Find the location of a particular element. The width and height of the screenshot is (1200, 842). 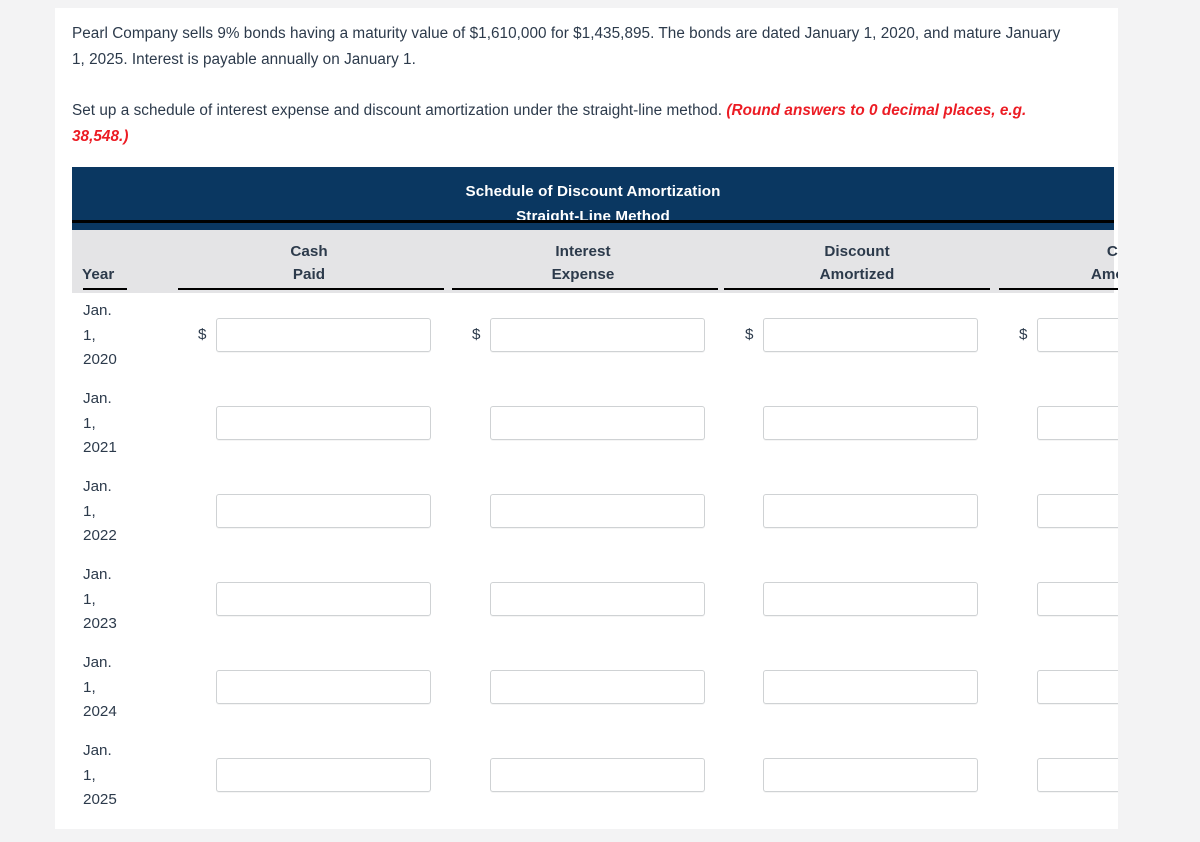

column-rule-carrying-amount is located at coordinates (1058, 289).